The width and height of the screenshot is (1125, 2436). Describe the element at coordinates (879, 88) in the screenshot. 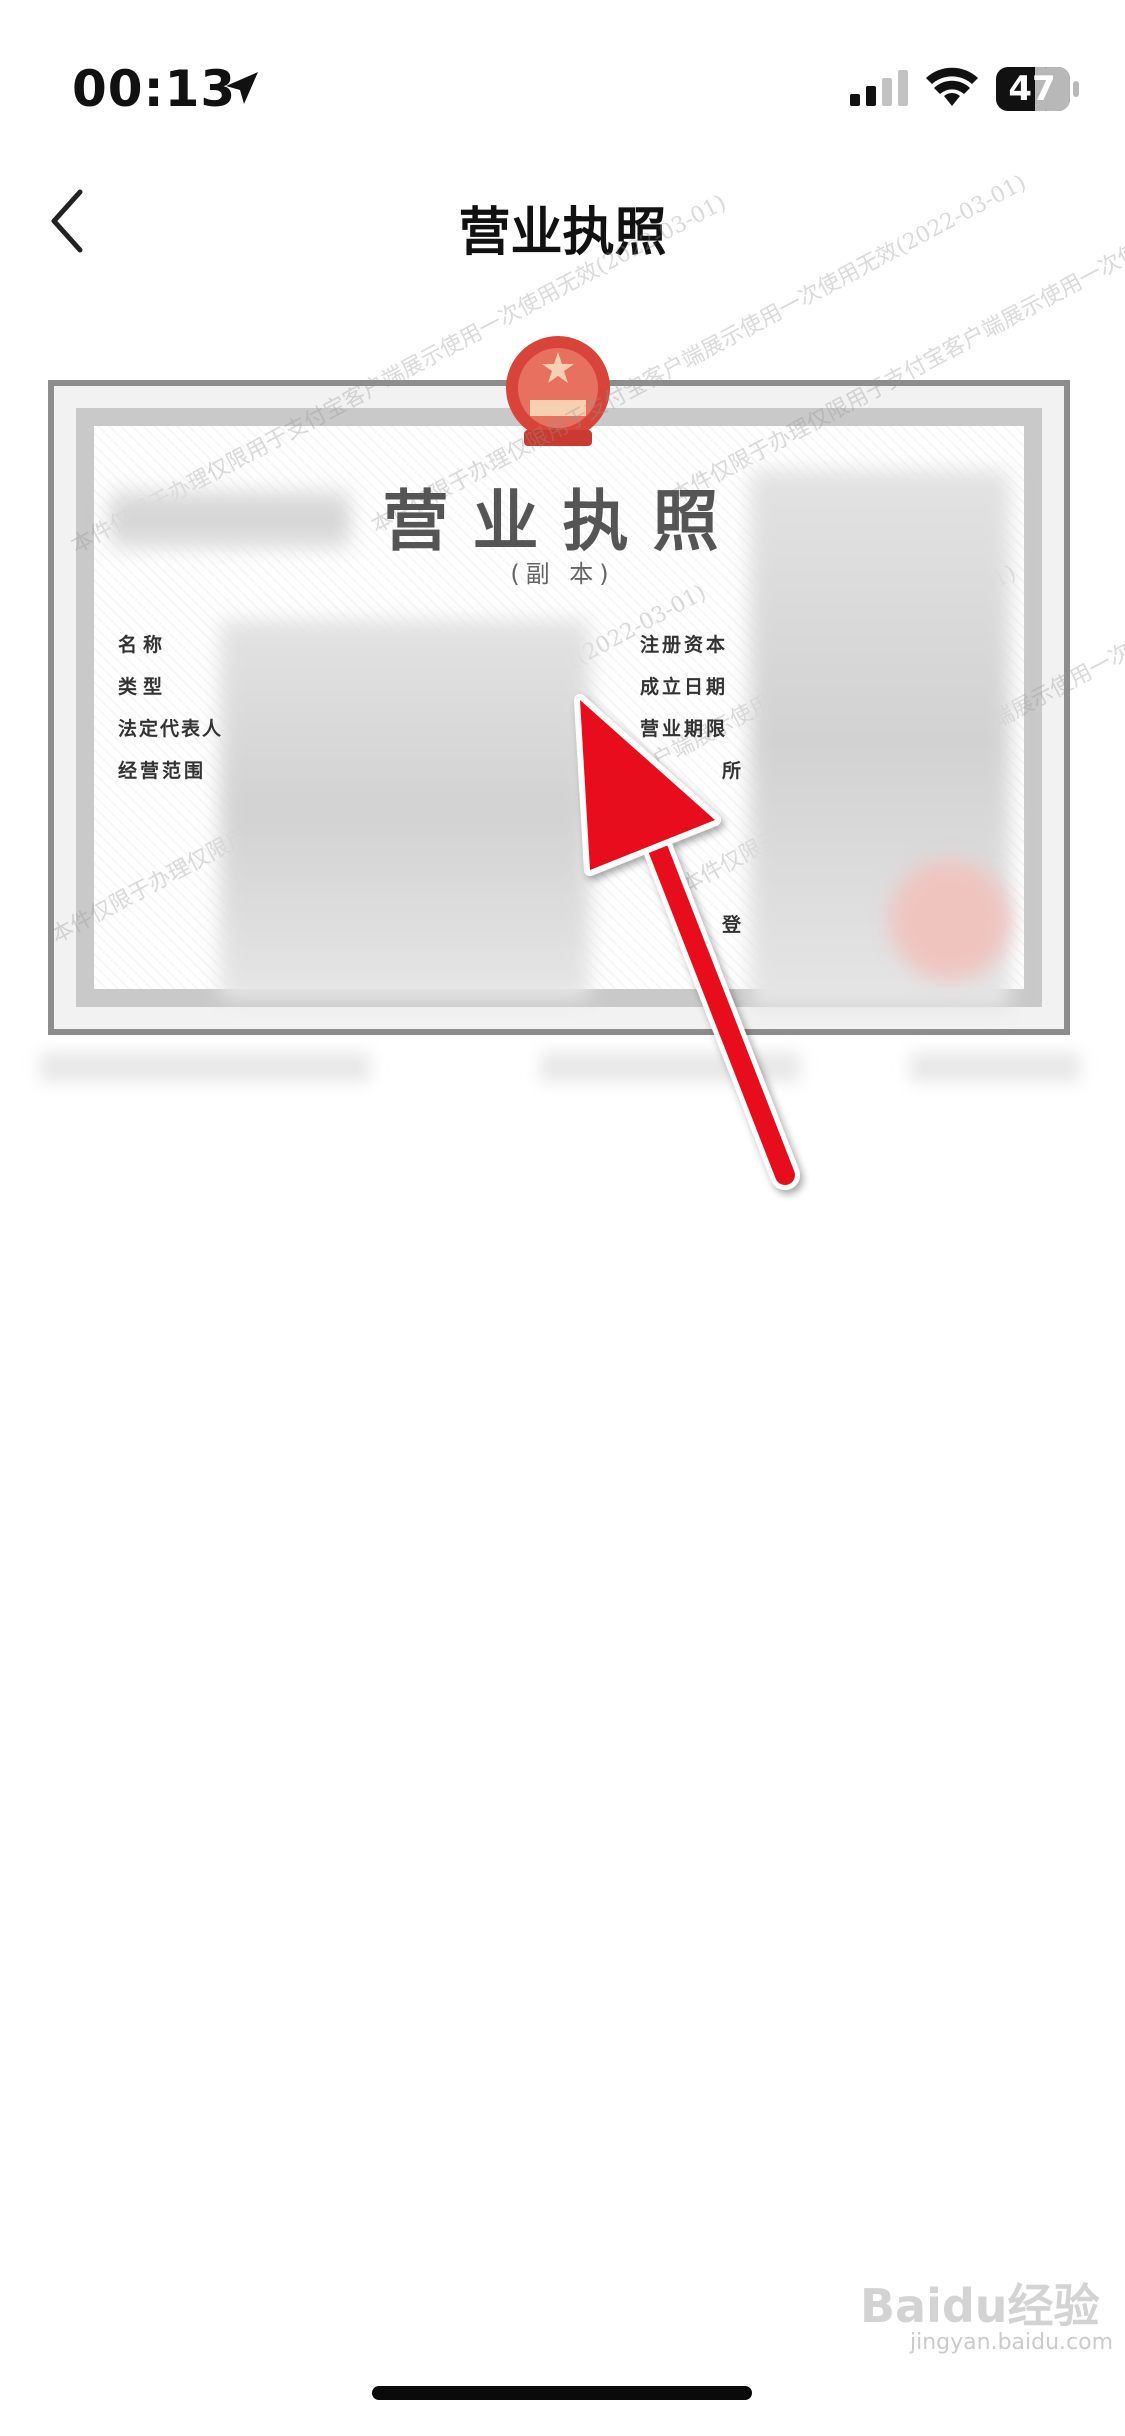

I see `cellular-signal-icon` at that location.